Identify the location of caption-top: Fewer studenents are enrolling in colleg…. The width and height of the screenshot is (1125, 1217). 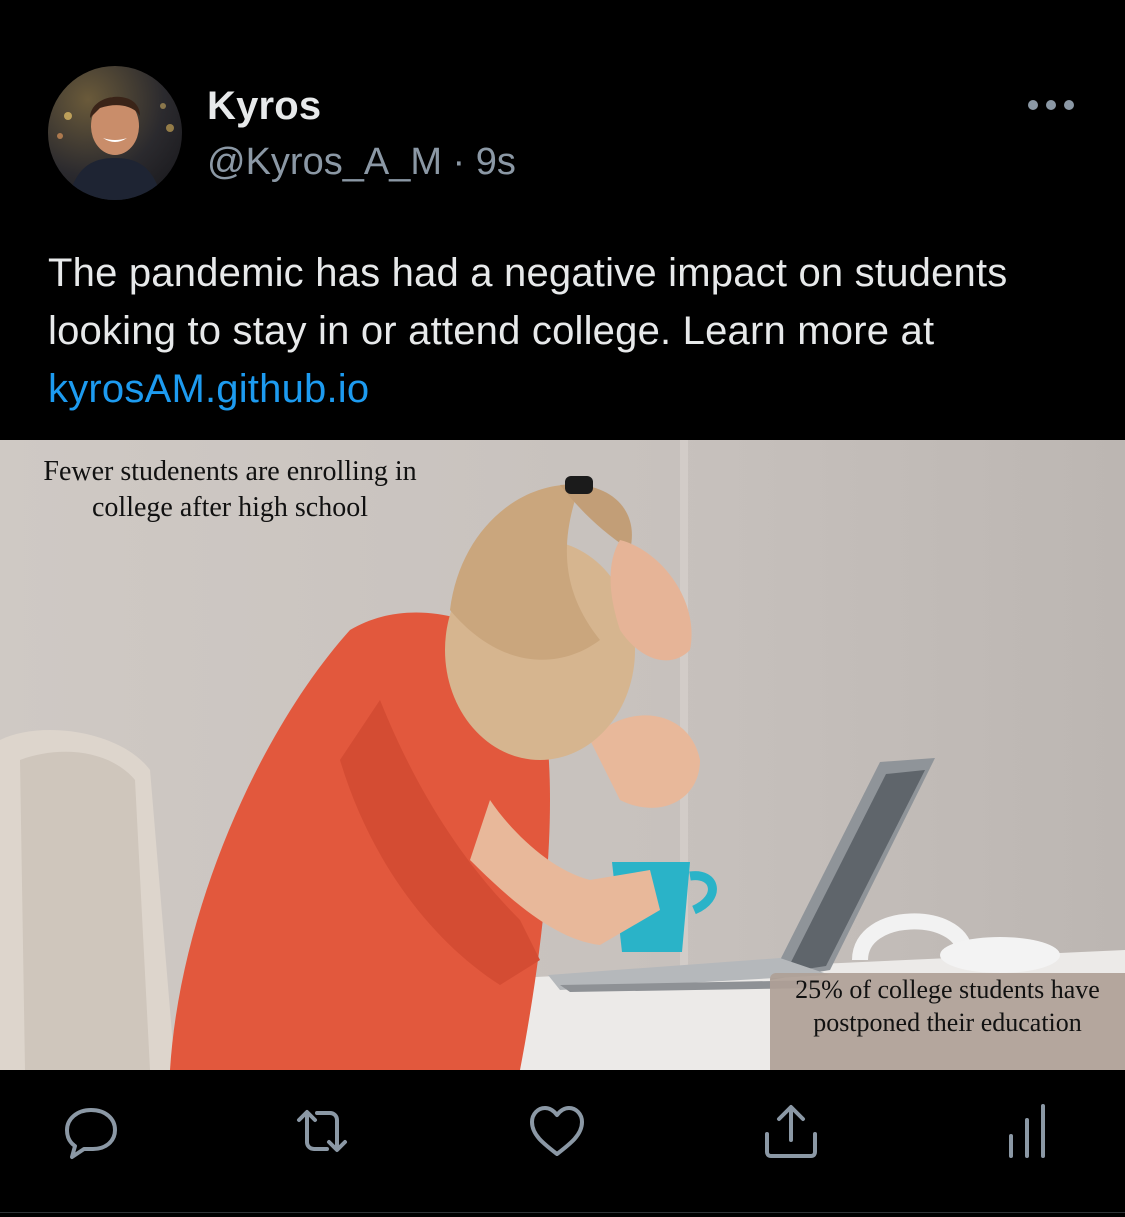
(230, 489).